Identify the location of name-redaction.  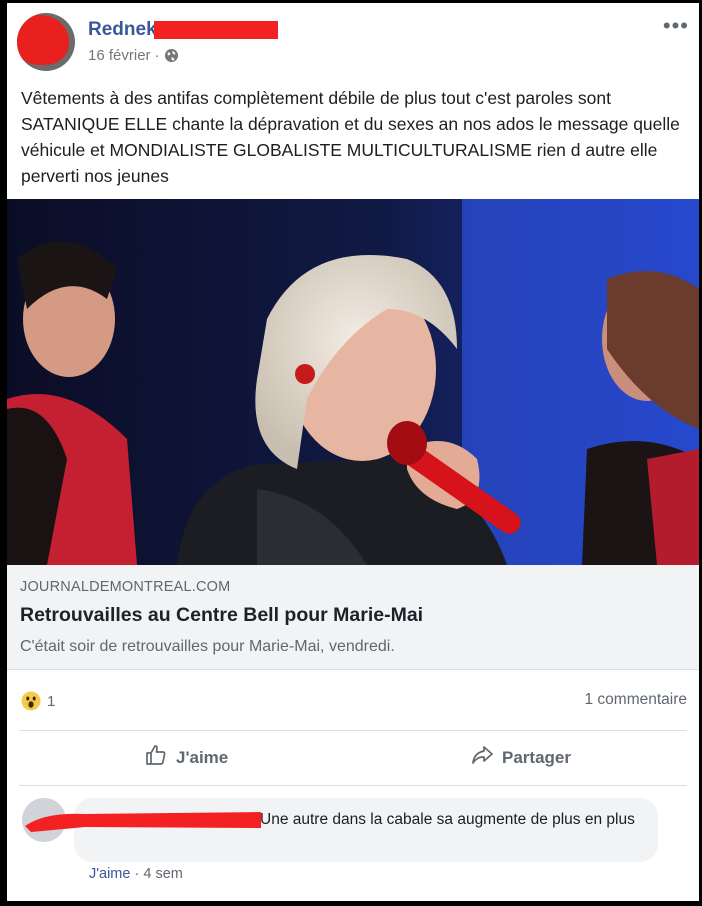
(216, 30).